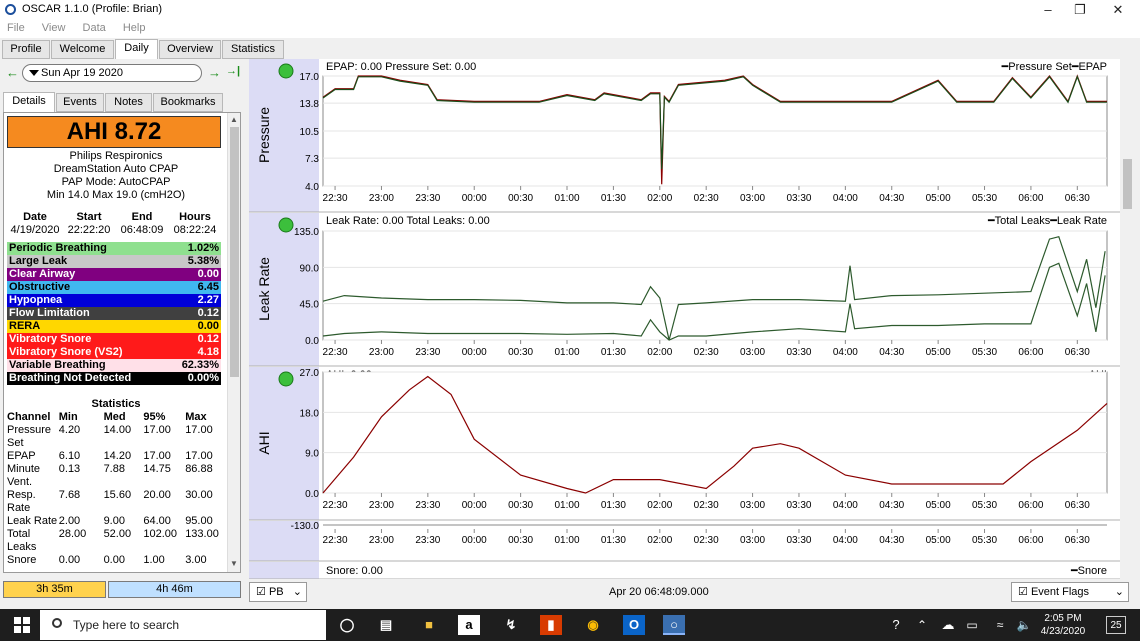 Image resolution: width=1140 pixels, height=641 pixels. Describe the element at coordinates (1000, 625) in the screenshot. I see `wifi-icon: ≈` at that location.